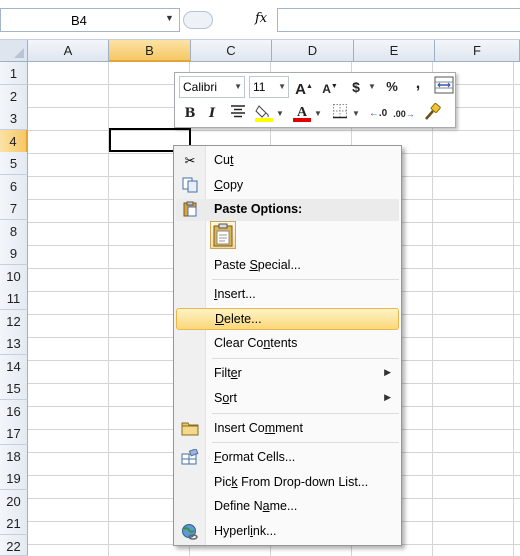  Describe the element at coordinates (14, 388) in the screenshot. I see `row-header: 15` at that location.